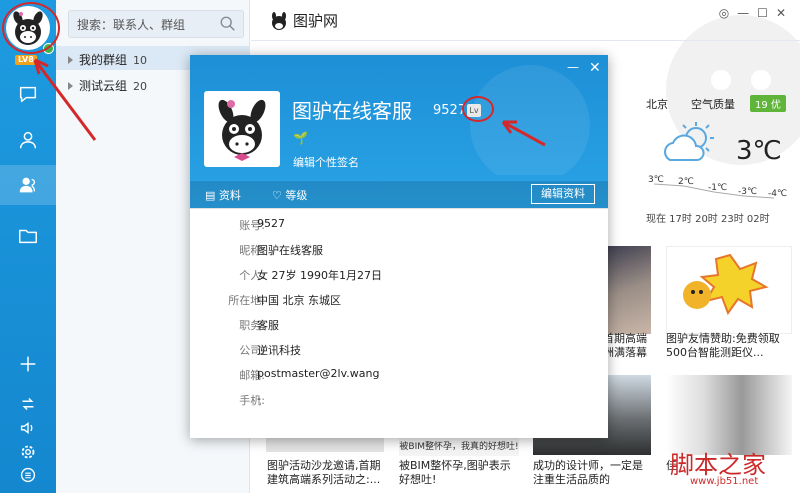 This screenshot has width=800, height=493. I want to click on annotation-arrows, so click(289, 102).